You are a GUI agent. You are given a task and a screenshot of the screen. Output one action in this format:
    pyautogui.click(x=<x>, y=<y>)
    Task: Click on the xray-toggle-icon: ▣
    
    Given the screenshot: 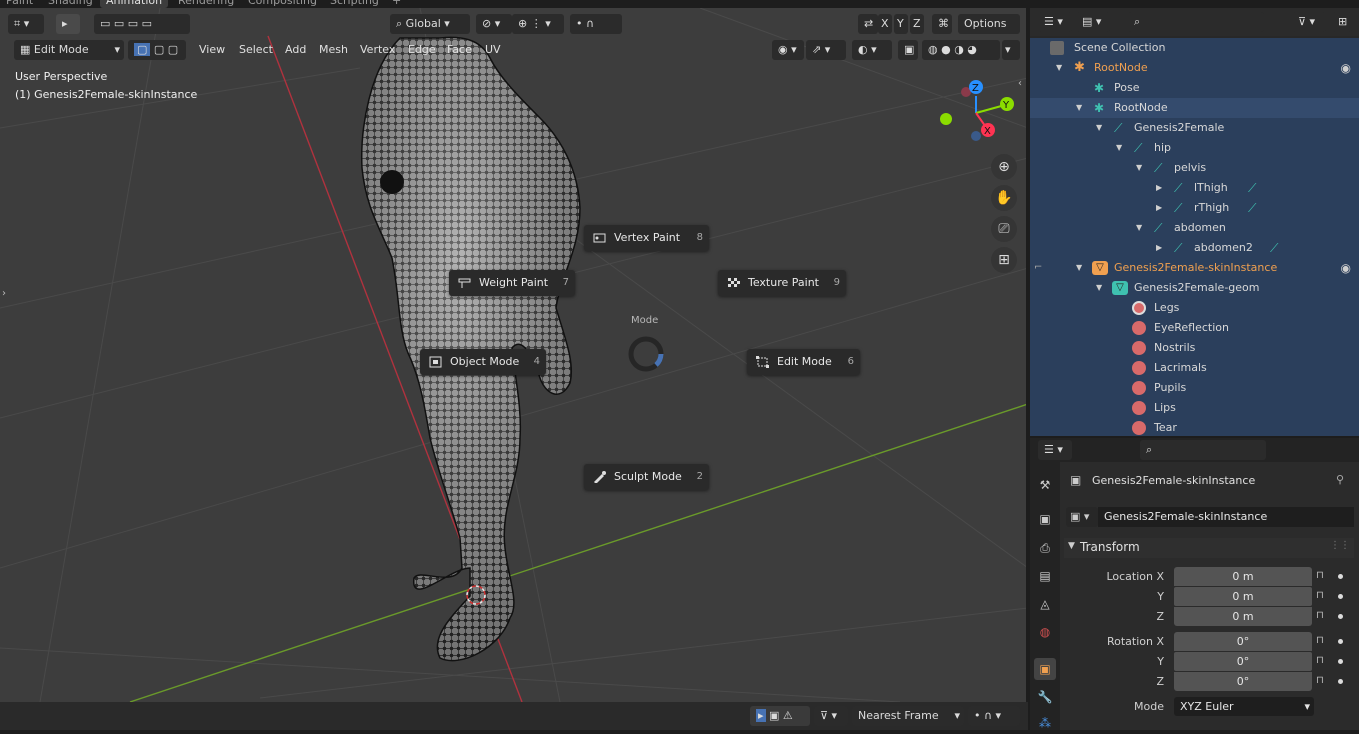 What is the action you would take?
    pyautogui.click(x=908, y=50)
    